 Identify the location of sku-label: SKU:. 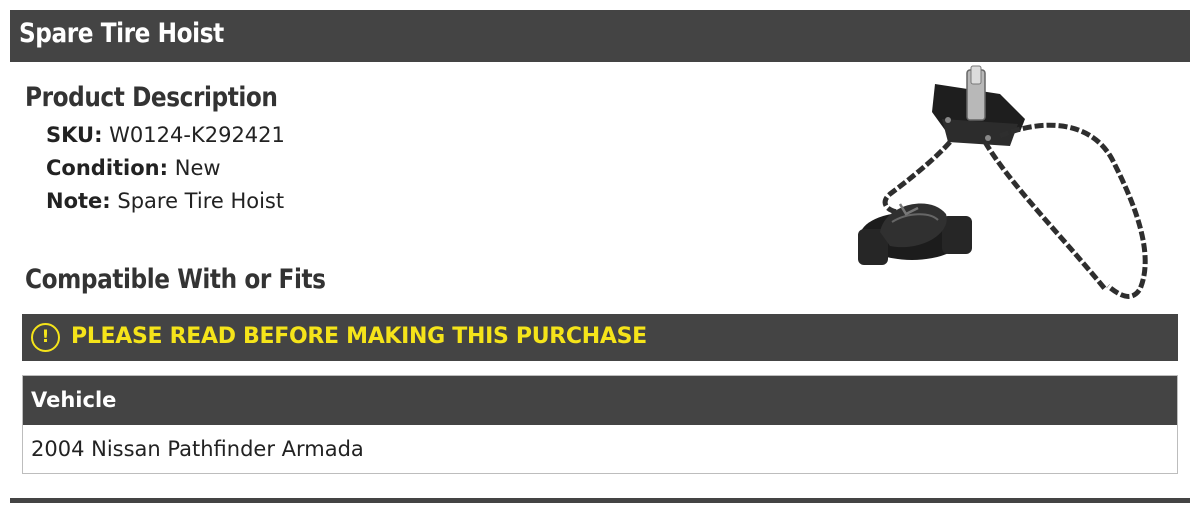
(74, 135).